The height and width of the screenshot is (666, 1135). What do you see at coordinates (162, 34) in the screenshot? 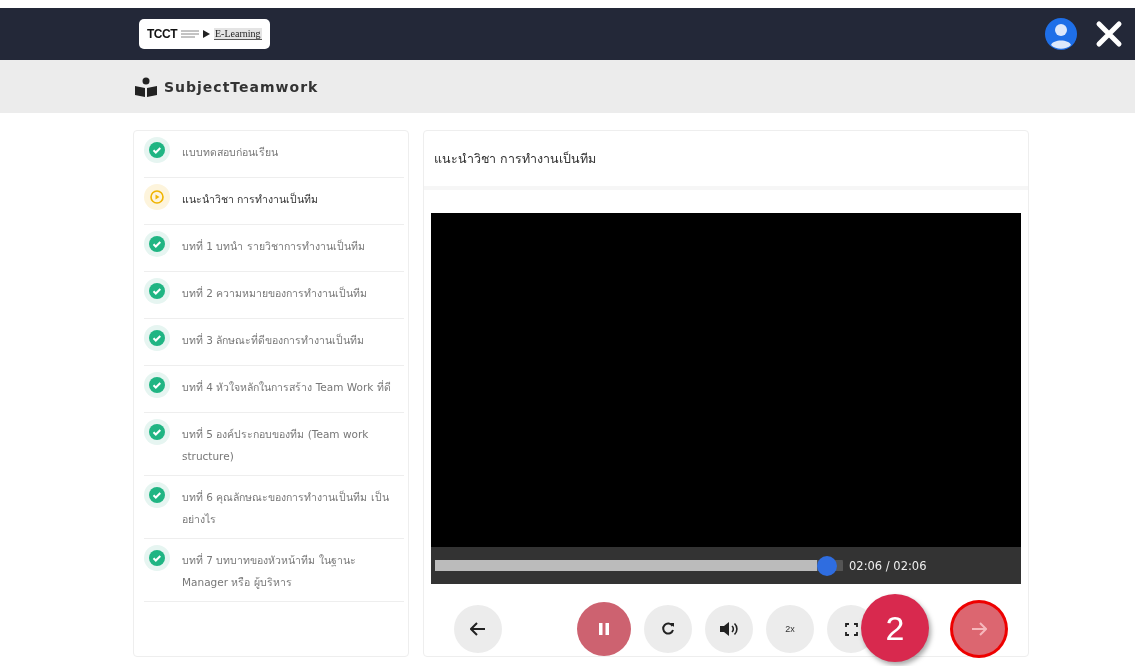
I see `logo-text: TCCT` at bounding box center [162, 34].